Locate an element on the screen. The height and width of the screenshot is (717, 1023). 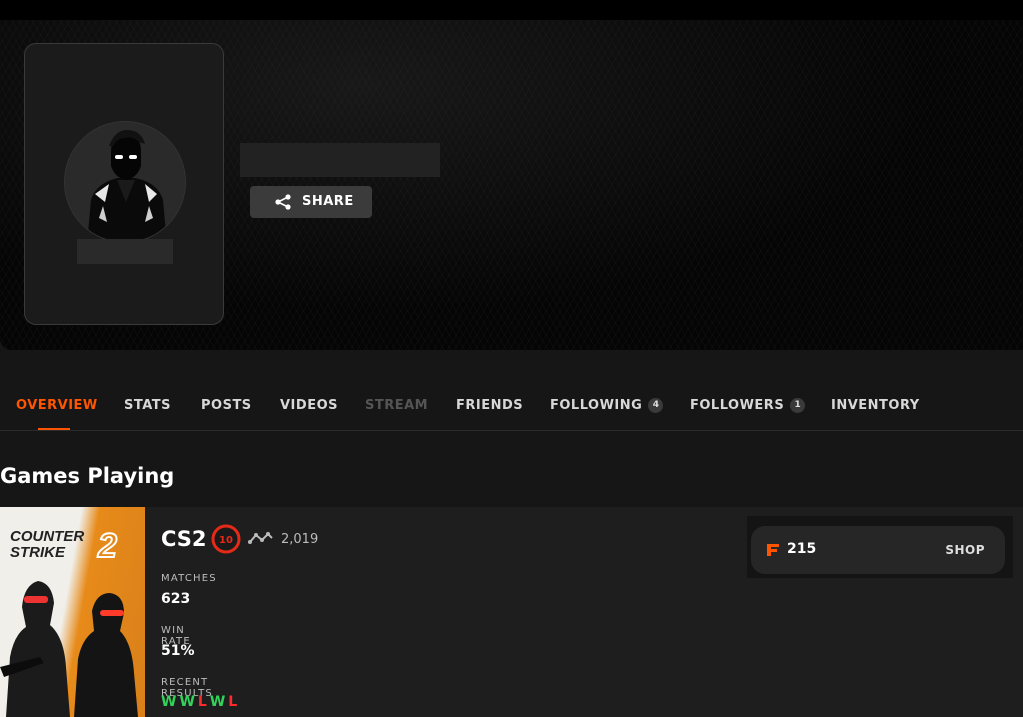
elo-graph-icon is located at coordinates (260, 538).